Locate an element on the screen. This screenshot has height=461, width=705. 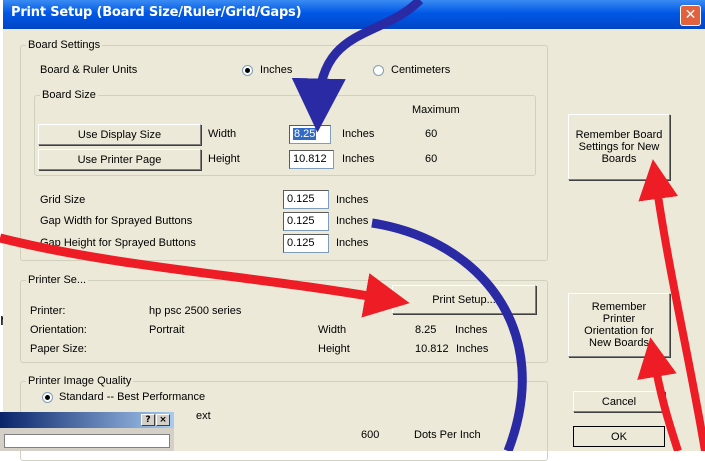
dpi-unit: Dots Per Inch is located at coordinates (447, 435).